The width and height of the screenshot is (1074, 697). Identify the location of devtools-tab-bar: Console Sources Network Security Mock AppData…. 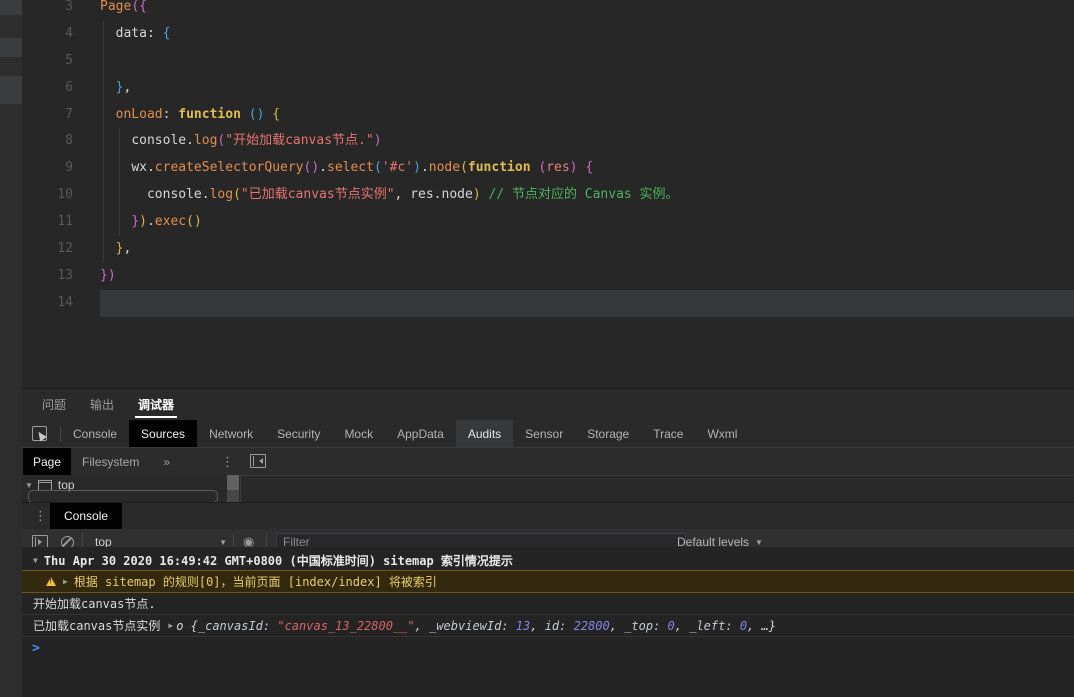
(548, 434).